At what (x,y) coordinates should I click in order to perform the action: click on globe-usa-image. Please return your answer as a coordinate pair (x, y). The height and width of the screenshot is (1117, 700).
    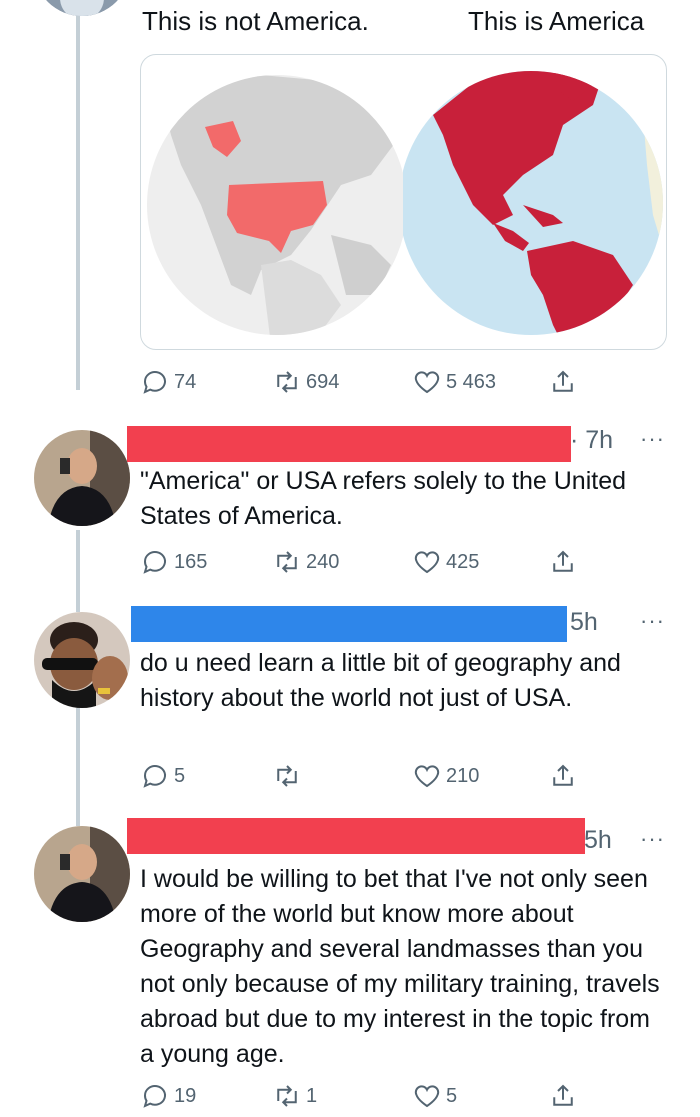
    Looking at the image, I should click on (275, 205).